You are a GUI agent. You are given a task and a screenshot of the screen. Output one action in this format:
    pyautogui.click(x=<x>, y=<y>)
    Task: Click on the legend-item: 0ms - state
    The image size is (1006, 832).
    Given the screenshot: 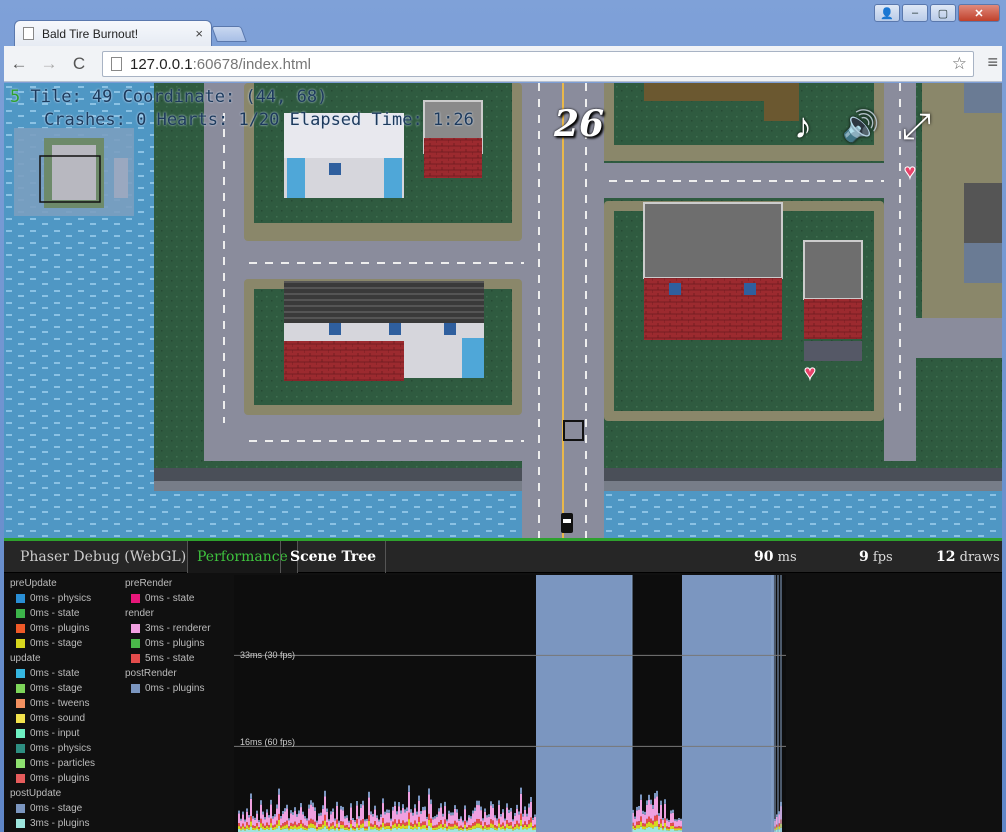 What is the action you would take?
    pyautogui.click(x=168, y=598)
    